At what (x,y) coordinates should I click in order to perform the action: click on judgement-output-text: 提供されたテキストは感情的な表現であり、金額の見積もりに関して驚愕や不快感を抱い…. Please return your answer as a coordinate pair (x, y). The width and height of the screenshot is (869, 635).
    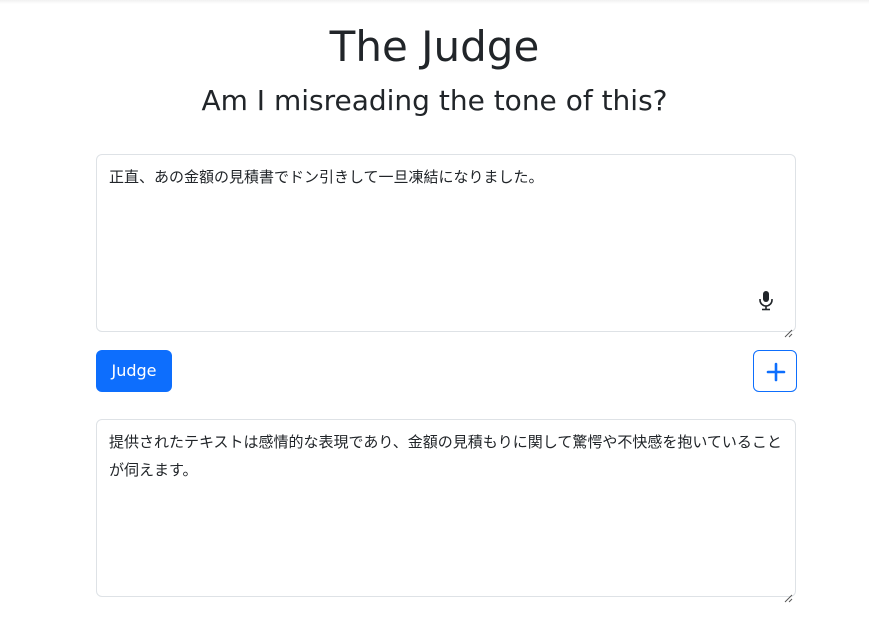
    Looking at the image, I should click on (445, 456).